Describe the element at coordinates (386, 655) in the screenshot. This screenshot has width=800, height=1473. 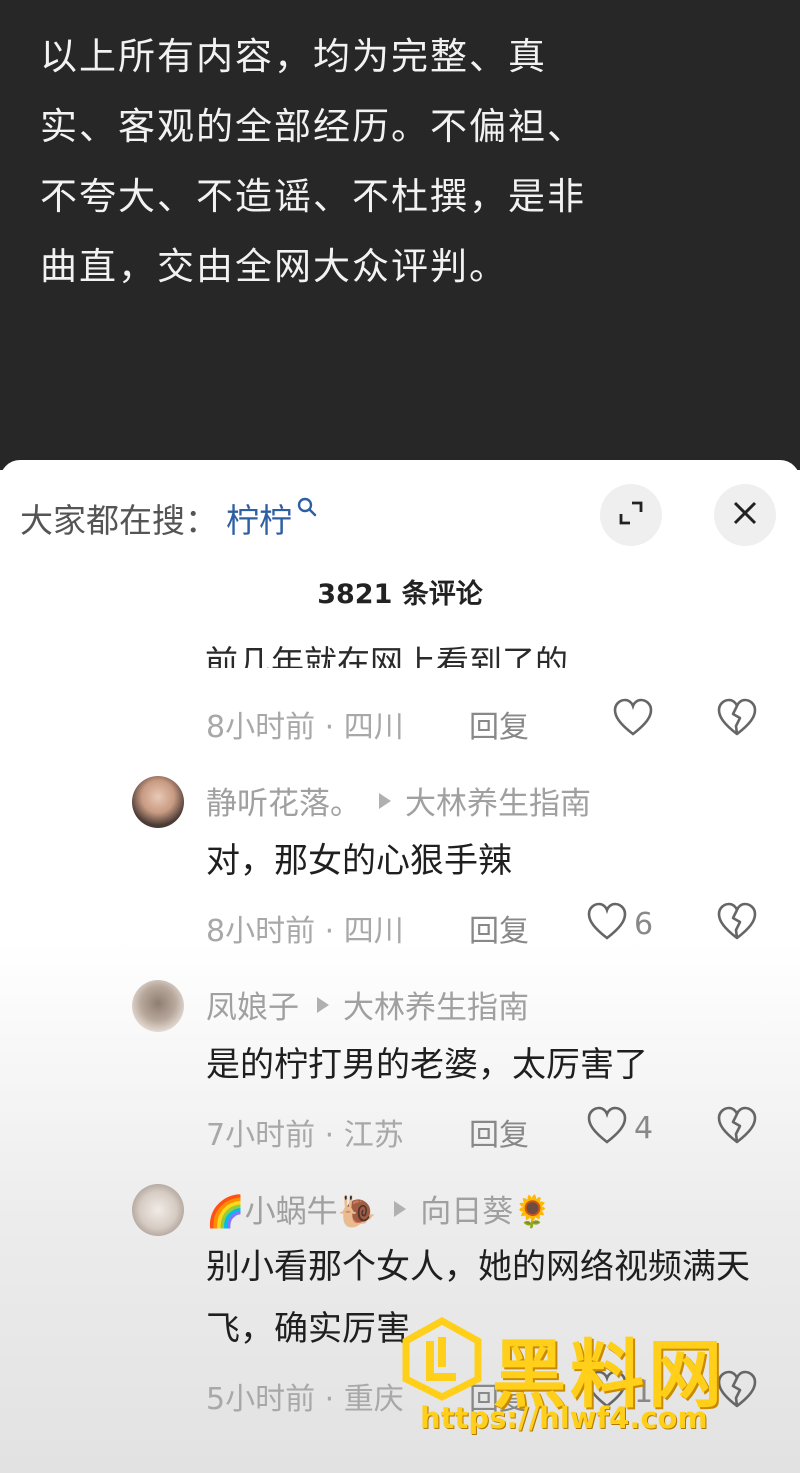
I see `clipped-comment-text: 前几年就在网上看到了的` at that location.